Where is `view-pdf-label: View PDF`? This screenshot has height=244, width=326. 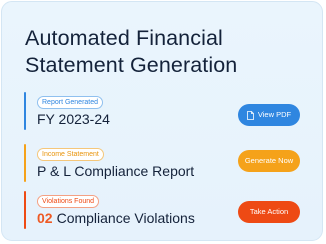 view-pdf-label: View PDF is located at coordinates (274, 114).